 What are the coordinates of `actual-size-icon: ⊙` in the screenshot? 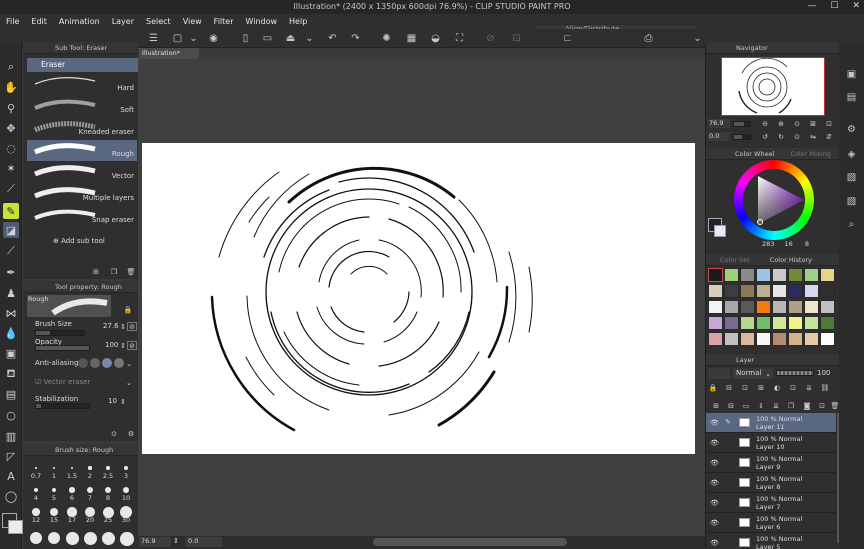 It's located at (797, 123).